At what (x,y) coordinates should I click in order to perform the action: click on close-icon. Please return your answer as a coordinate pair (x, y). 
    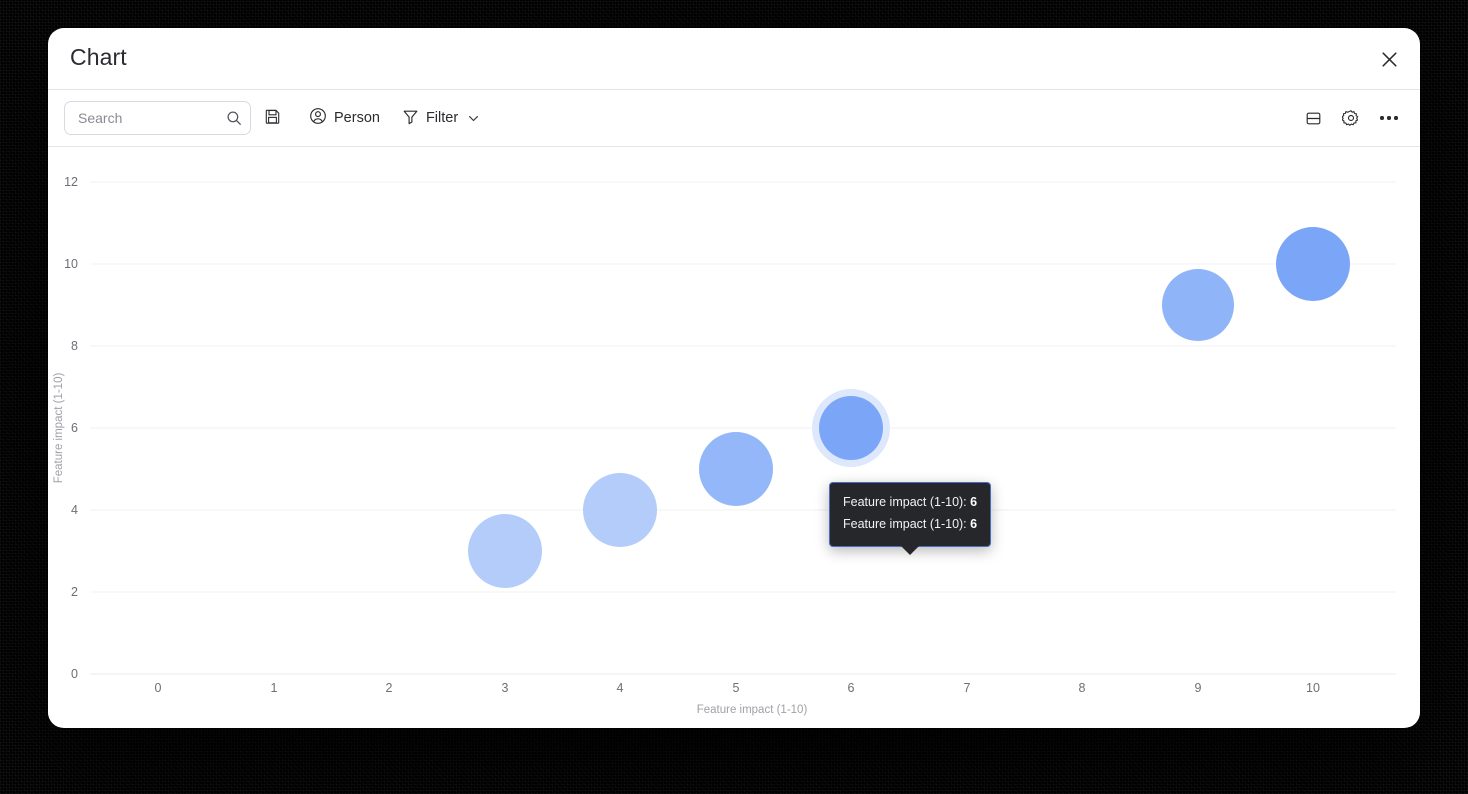
    Looking at the image, I should click on (1389, 59).